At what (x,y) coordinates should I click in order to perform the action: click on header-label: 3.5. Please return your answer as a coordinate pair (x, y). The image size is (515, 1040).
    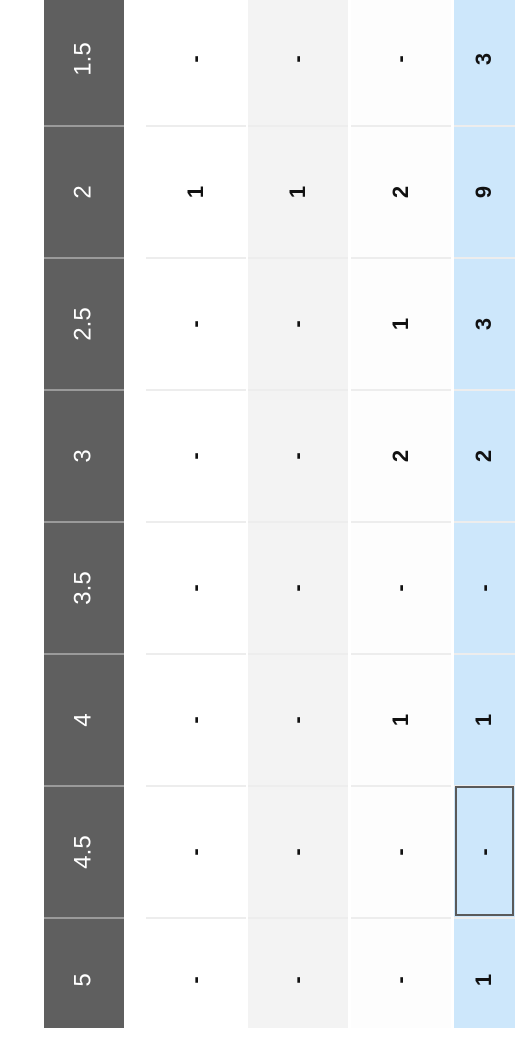
    Looking at the image, I should click on (83, 588).